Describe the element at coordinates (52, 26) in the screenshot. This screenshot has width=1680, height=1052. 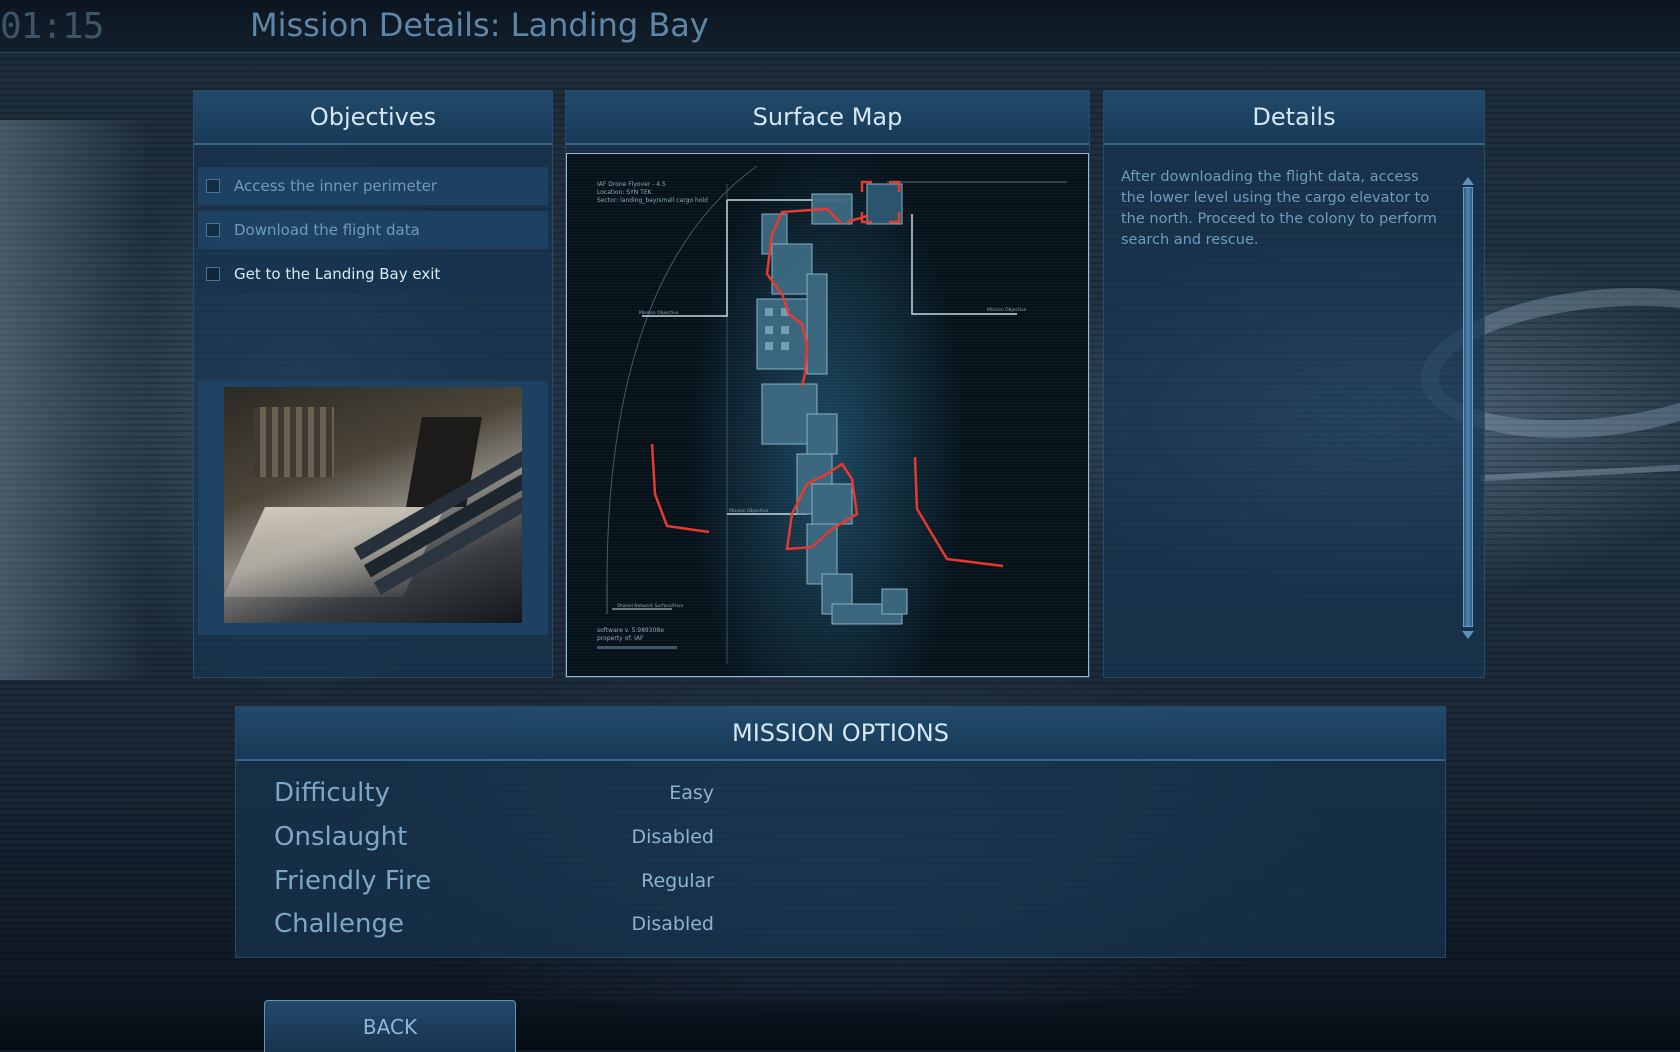
I see `mission-timer: 01:15` at that location.